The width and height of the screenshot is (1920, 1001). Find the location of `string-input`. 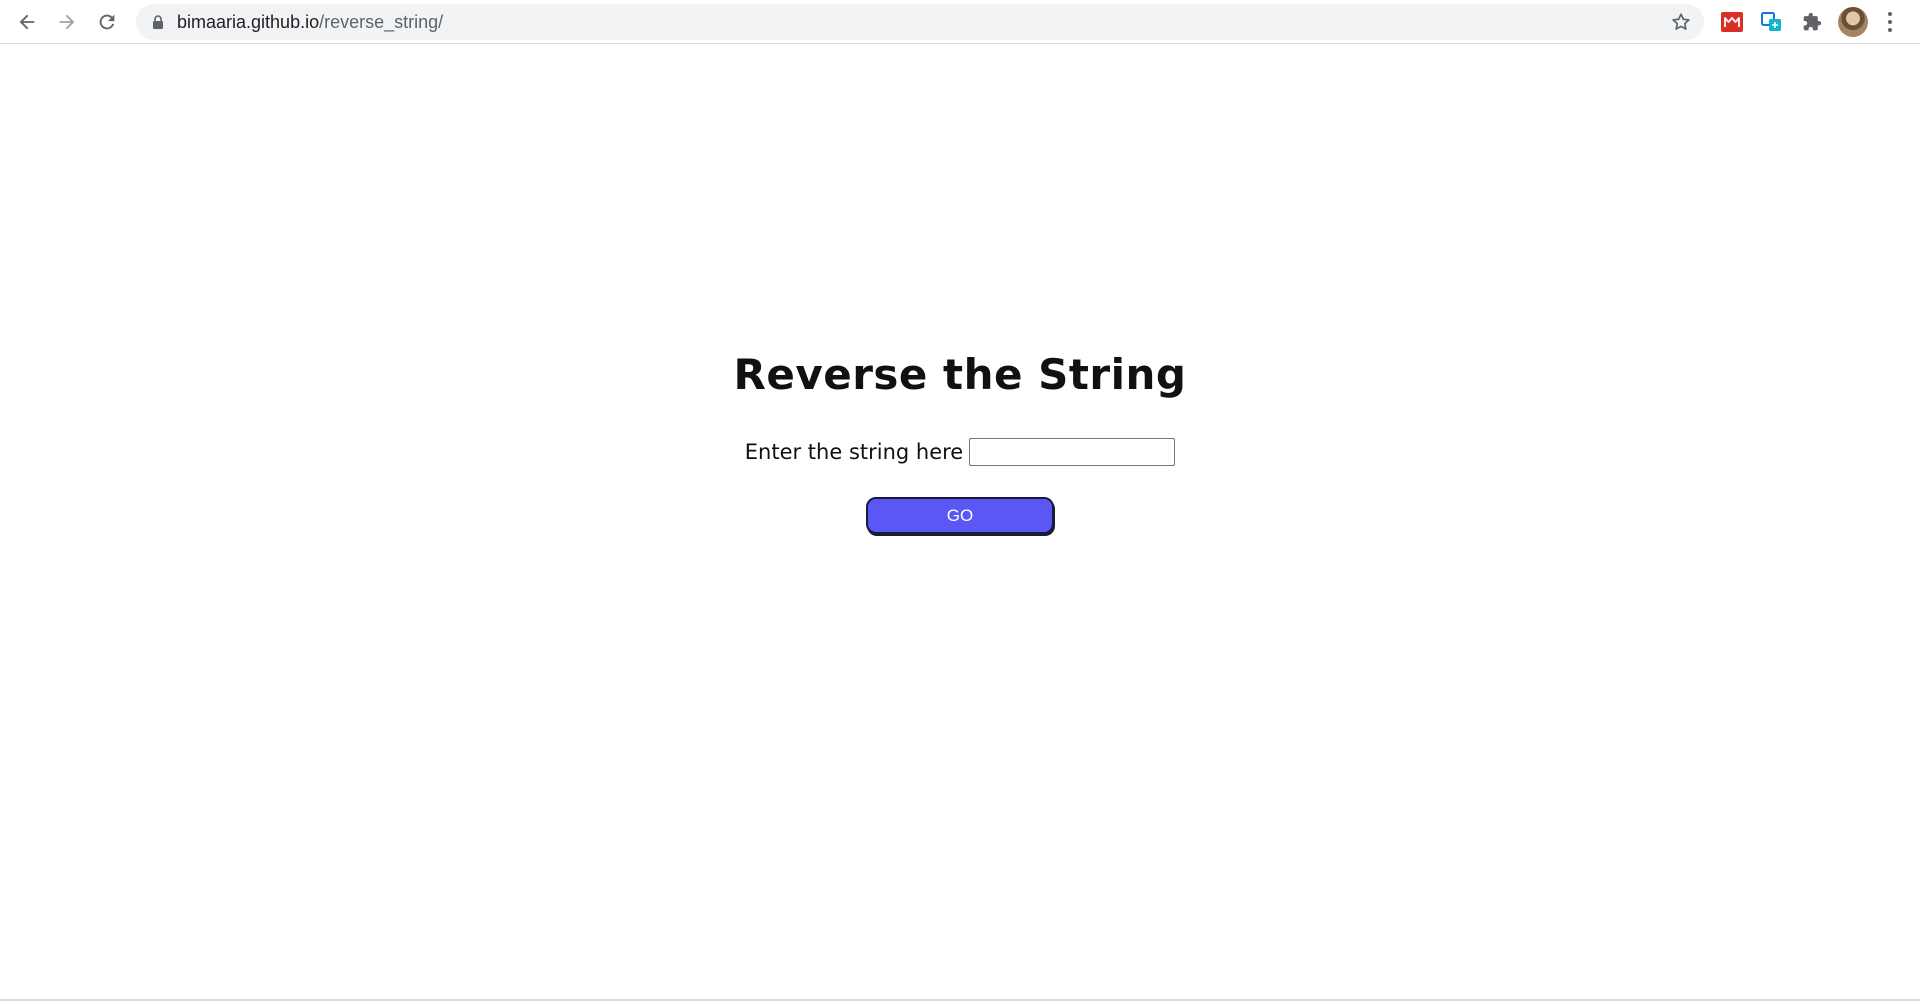

string-input is located at coordinates (1072, 452).